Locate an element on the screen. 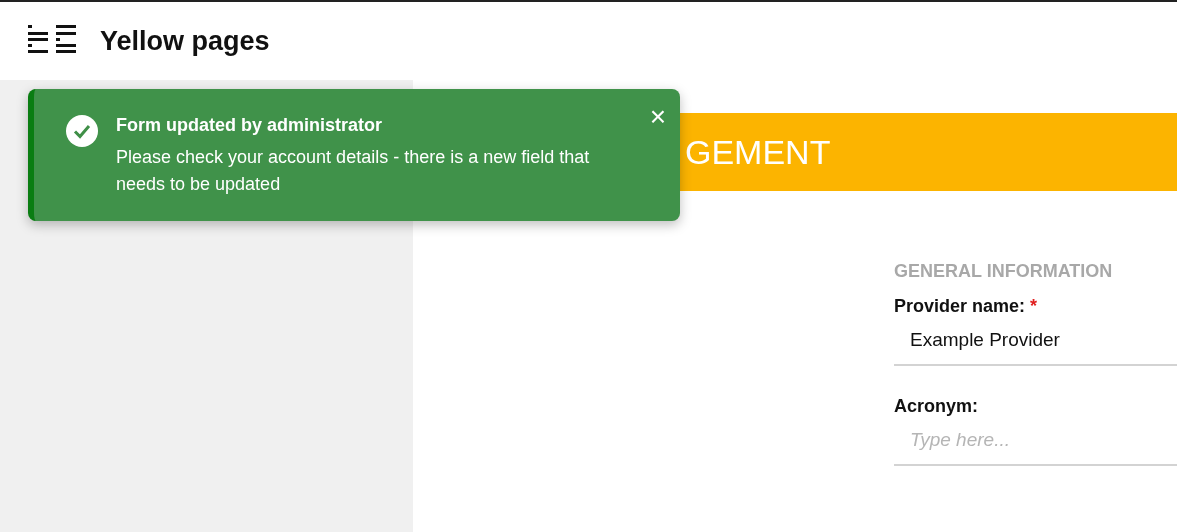 The image size is (1177, 532). toast-message: Please check your account details - there is a new field that needs to be updated is located at coordinates (353, 171).